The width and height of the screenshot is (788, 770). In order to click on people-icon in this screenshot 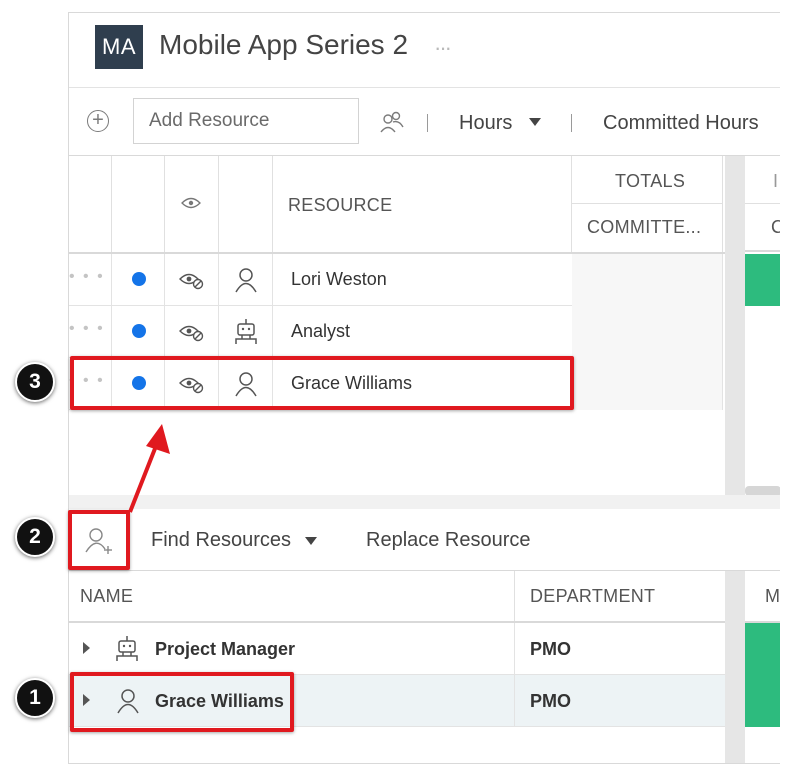, I will do `click(392, 122)`.